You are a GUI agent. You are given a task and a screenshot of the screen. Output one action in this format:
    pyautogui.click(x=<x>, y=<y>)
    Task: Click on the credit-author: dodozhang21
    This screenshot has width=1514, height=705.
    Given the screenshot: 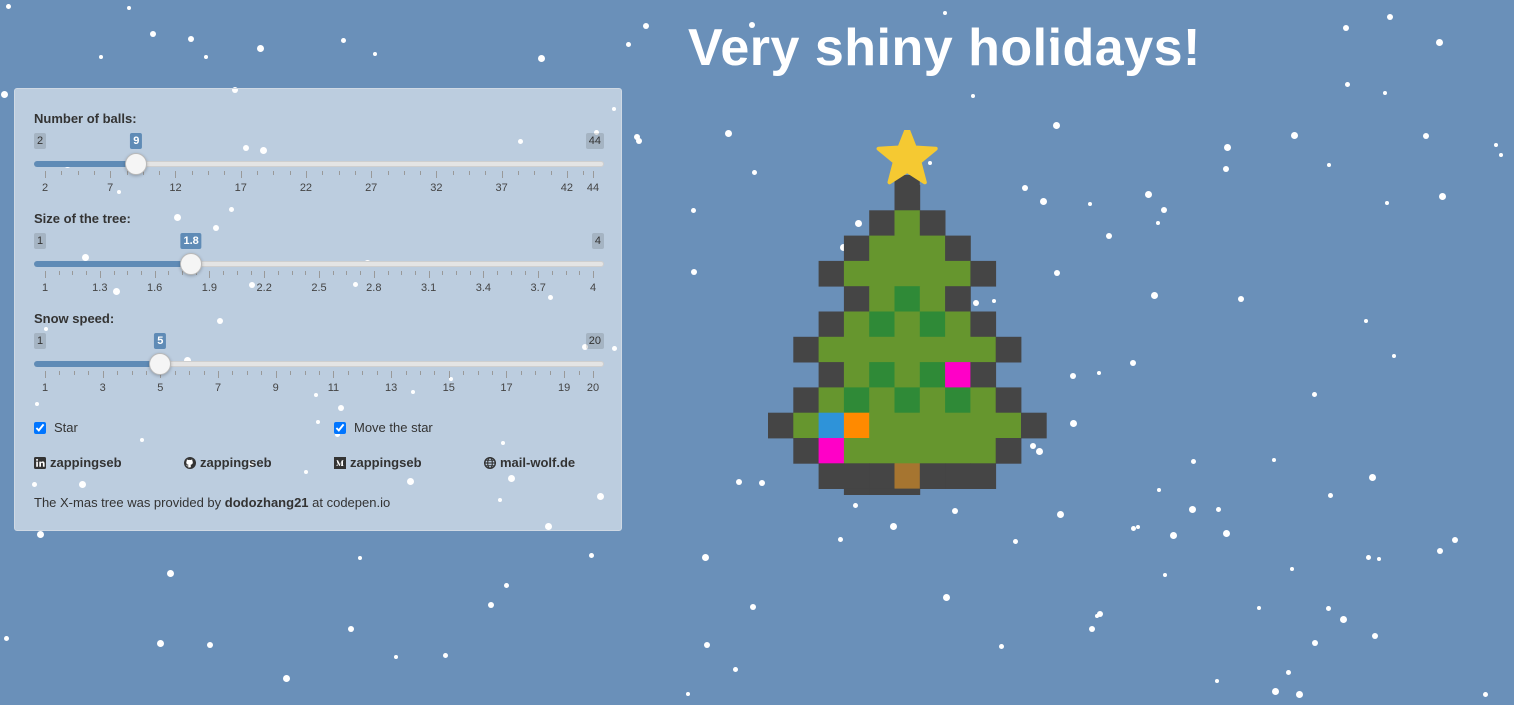 What is the action you would take?
    pyautogui.click(x=267, y=502)
    